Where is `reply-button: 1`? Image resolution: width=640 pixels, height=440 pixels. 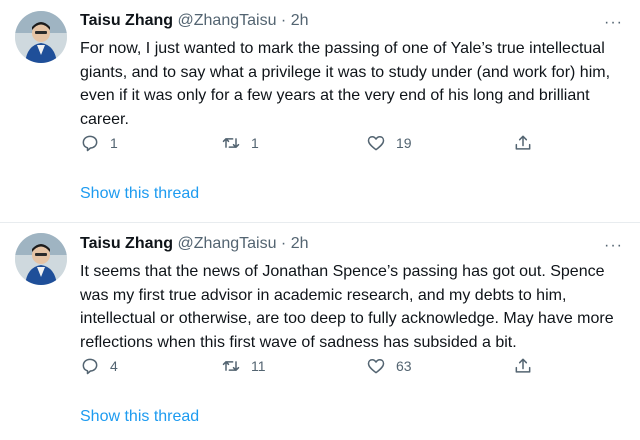
reply-button: 1 is located at coordinates (99, 143).